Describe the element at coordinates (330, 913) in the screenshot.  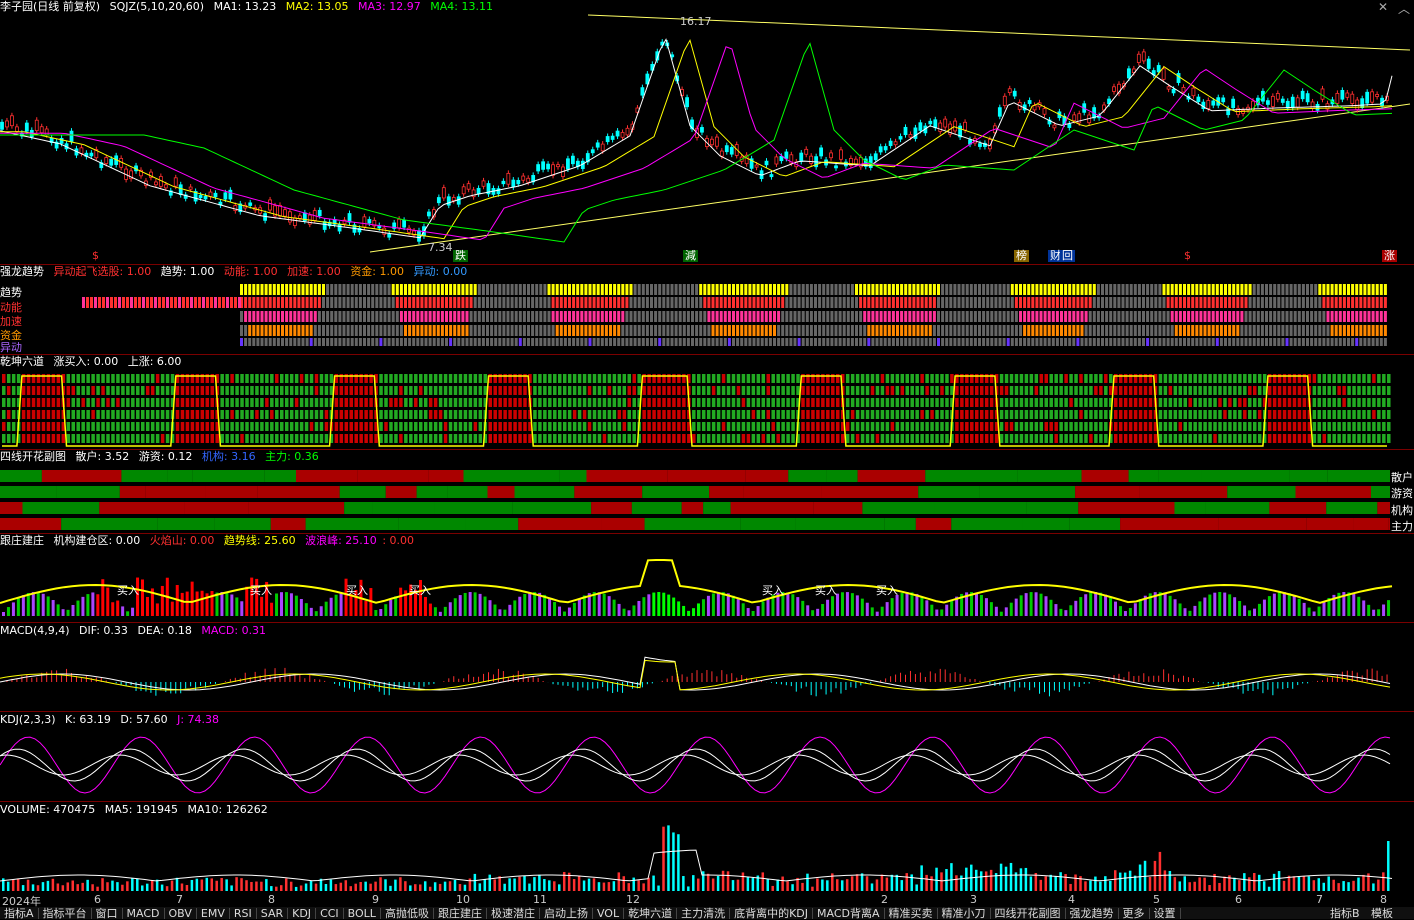
I see `tab-9: CCI` at that location.